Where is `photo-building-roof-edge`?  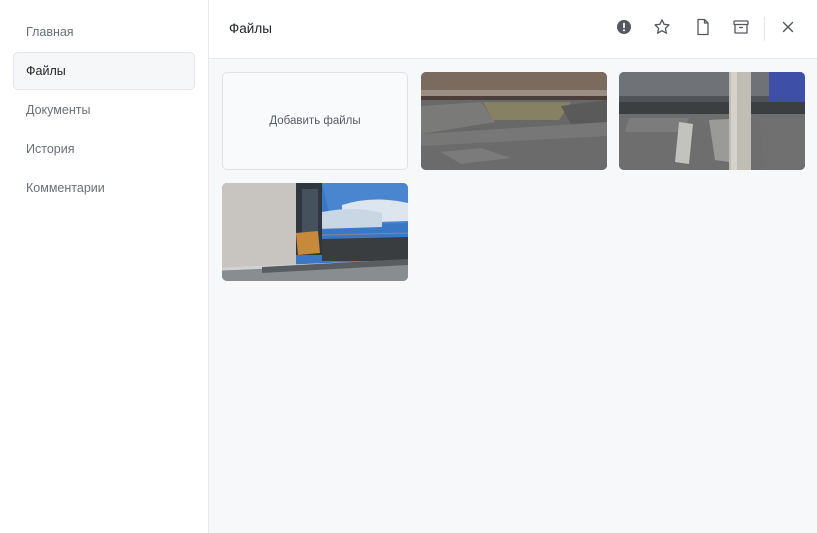 photo-building-roof-edge is located at coordinates (315, 232).